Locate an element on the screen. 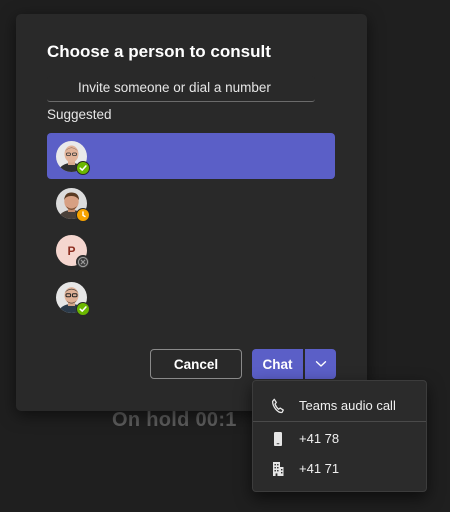  on-hold-status: On hold 00:1 is located at coordinates (174, 420).